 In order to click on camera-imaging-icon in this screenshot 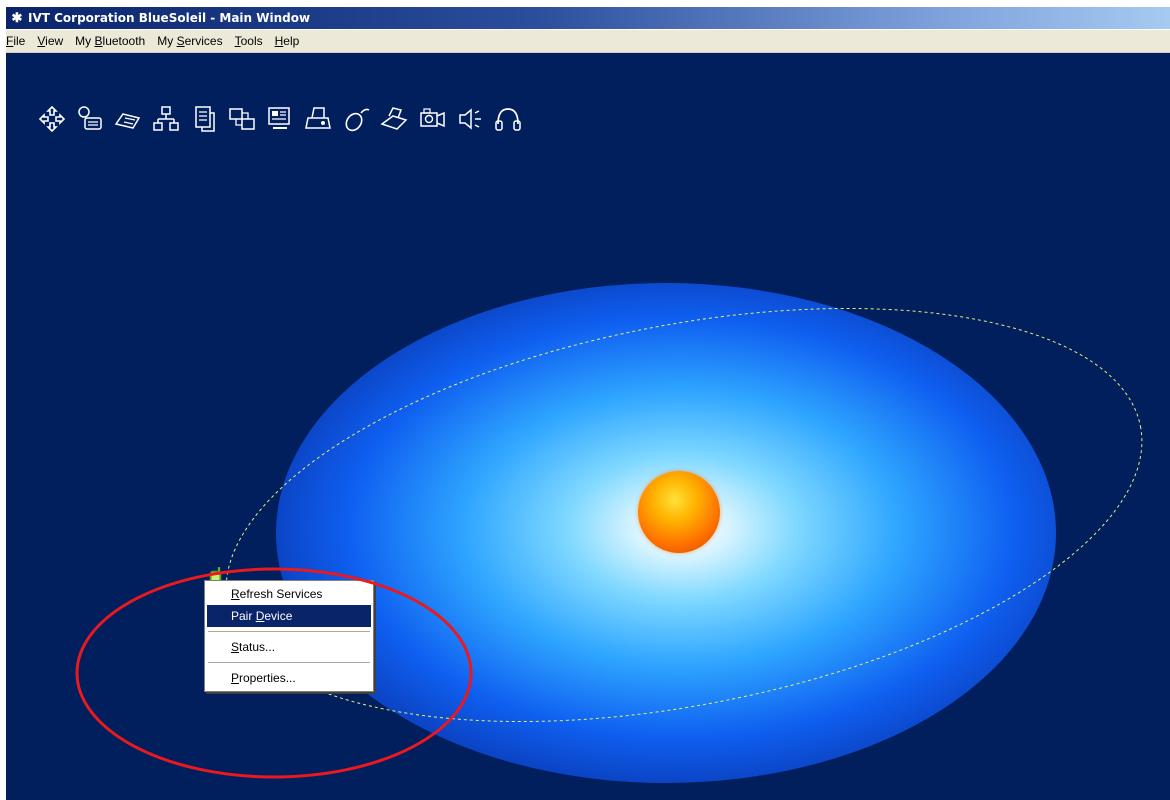, I will do `click(432, 118)`.